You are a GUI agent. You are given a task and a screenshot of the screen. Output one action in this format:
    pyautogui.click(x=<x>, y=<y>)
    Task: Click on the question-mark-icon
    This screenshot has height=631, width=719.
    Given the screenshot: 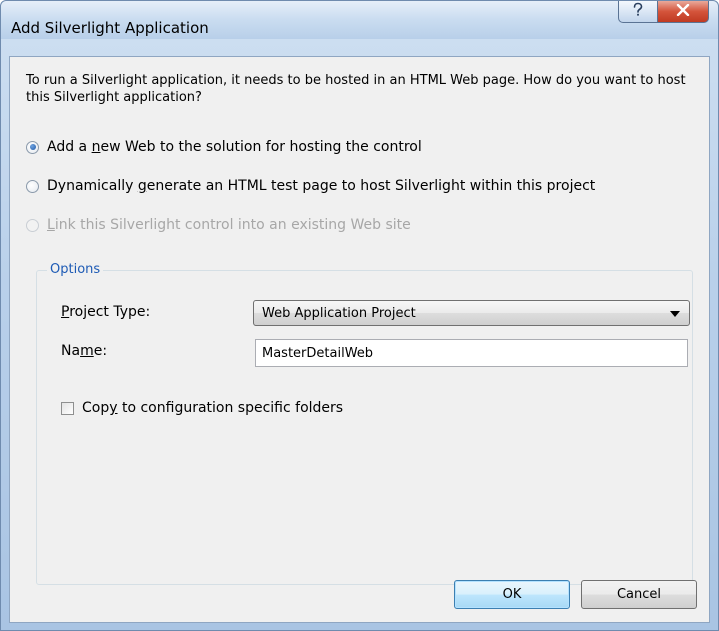 What is the action you would take?
    pyautogui.click(x=638, y=12)
    